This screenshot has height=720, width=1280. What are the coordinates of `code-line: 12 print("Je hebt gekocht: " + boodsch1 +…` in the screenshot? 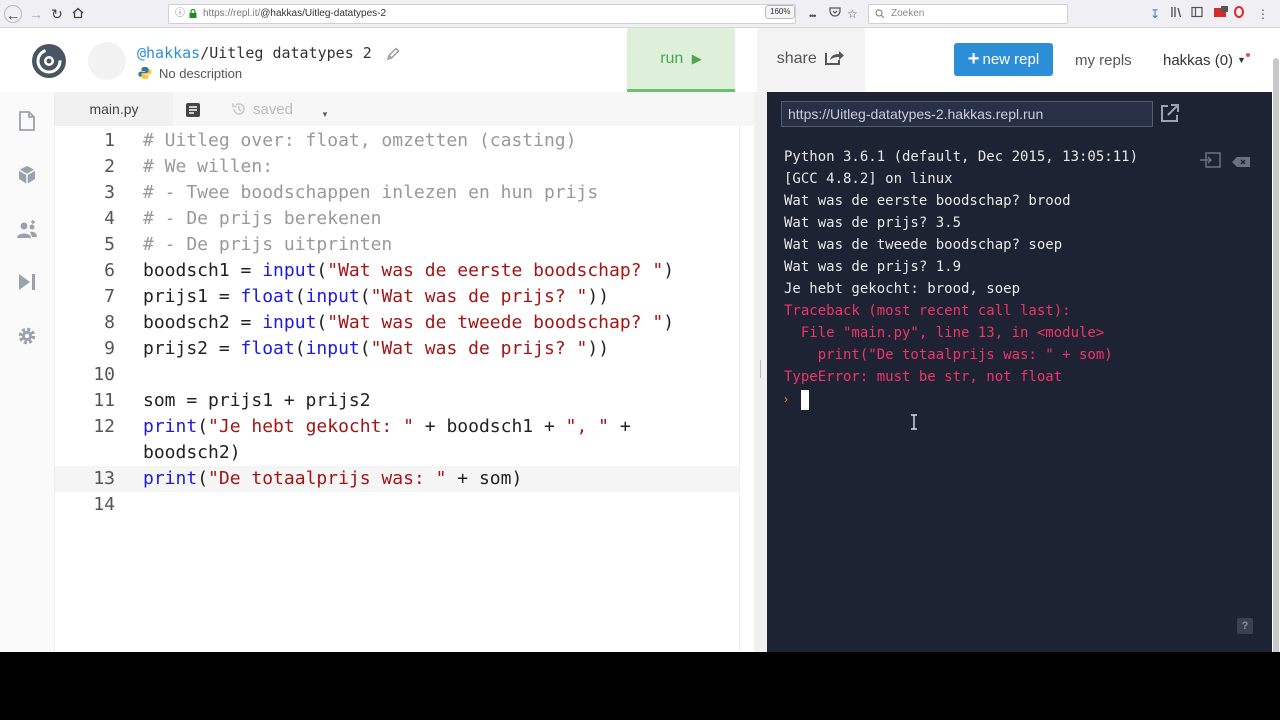 It's located at (405, 427).